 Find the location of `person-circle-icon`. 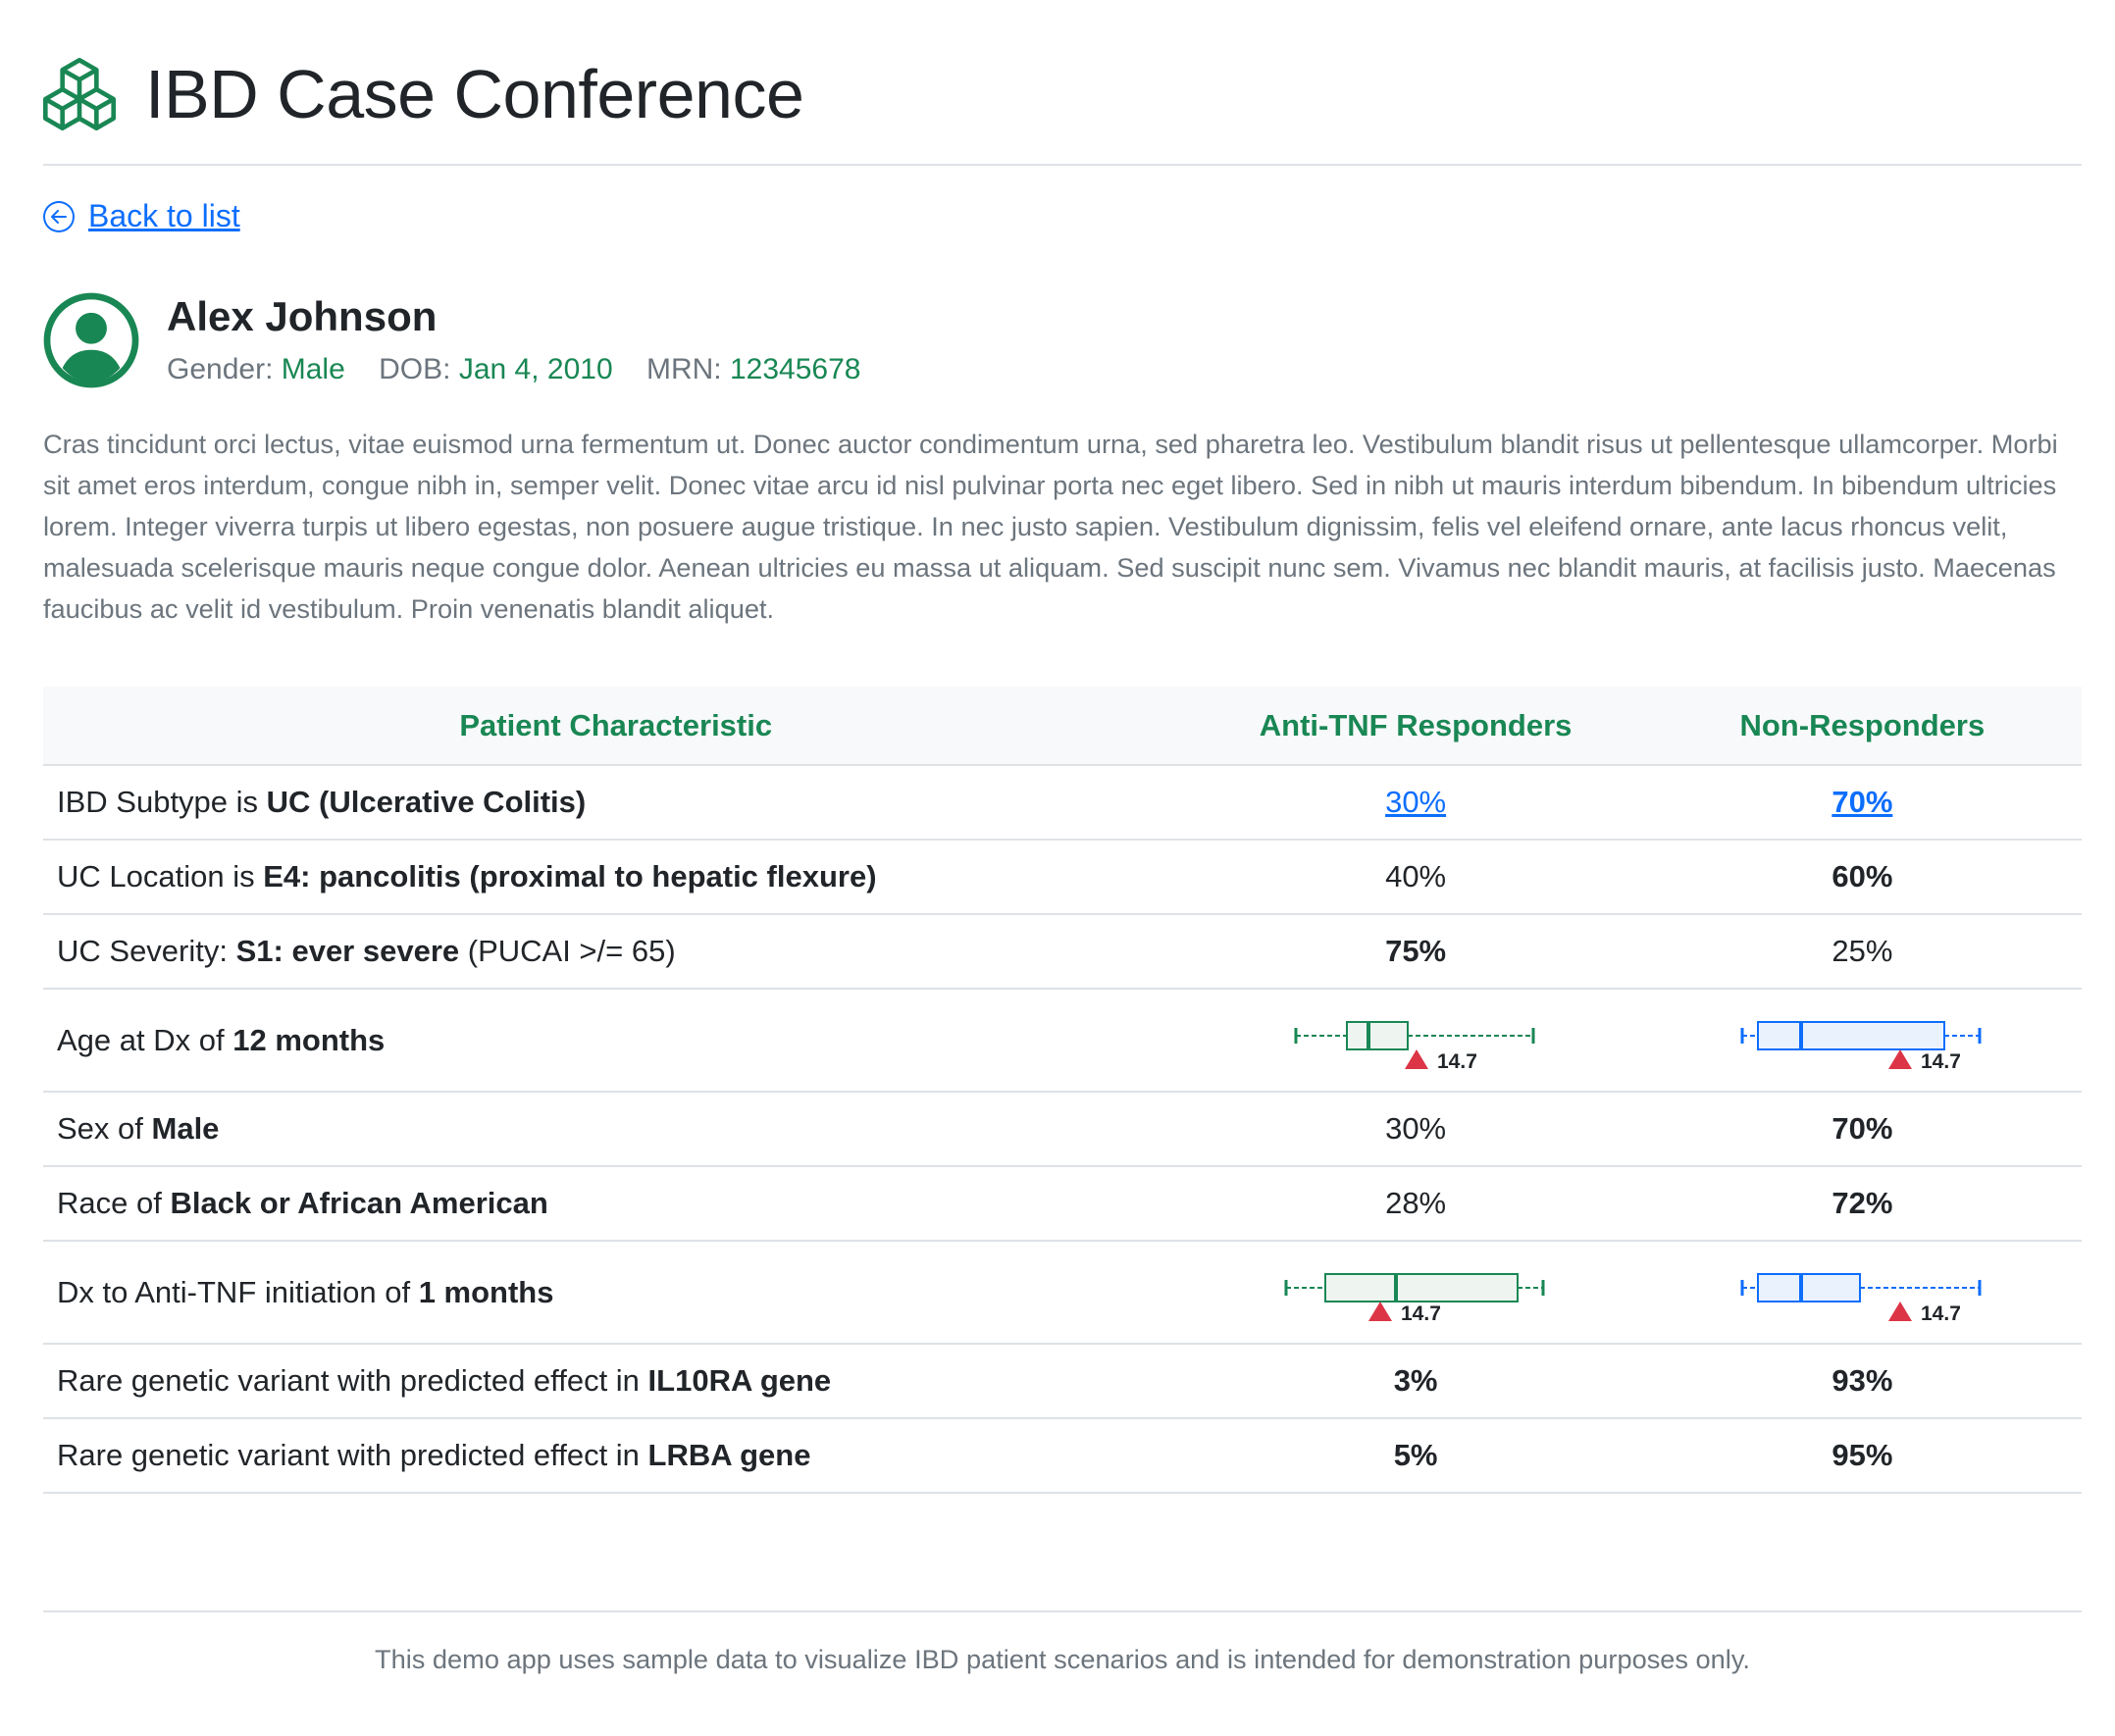

person-circle-icon is located at coordinates (91, 340).